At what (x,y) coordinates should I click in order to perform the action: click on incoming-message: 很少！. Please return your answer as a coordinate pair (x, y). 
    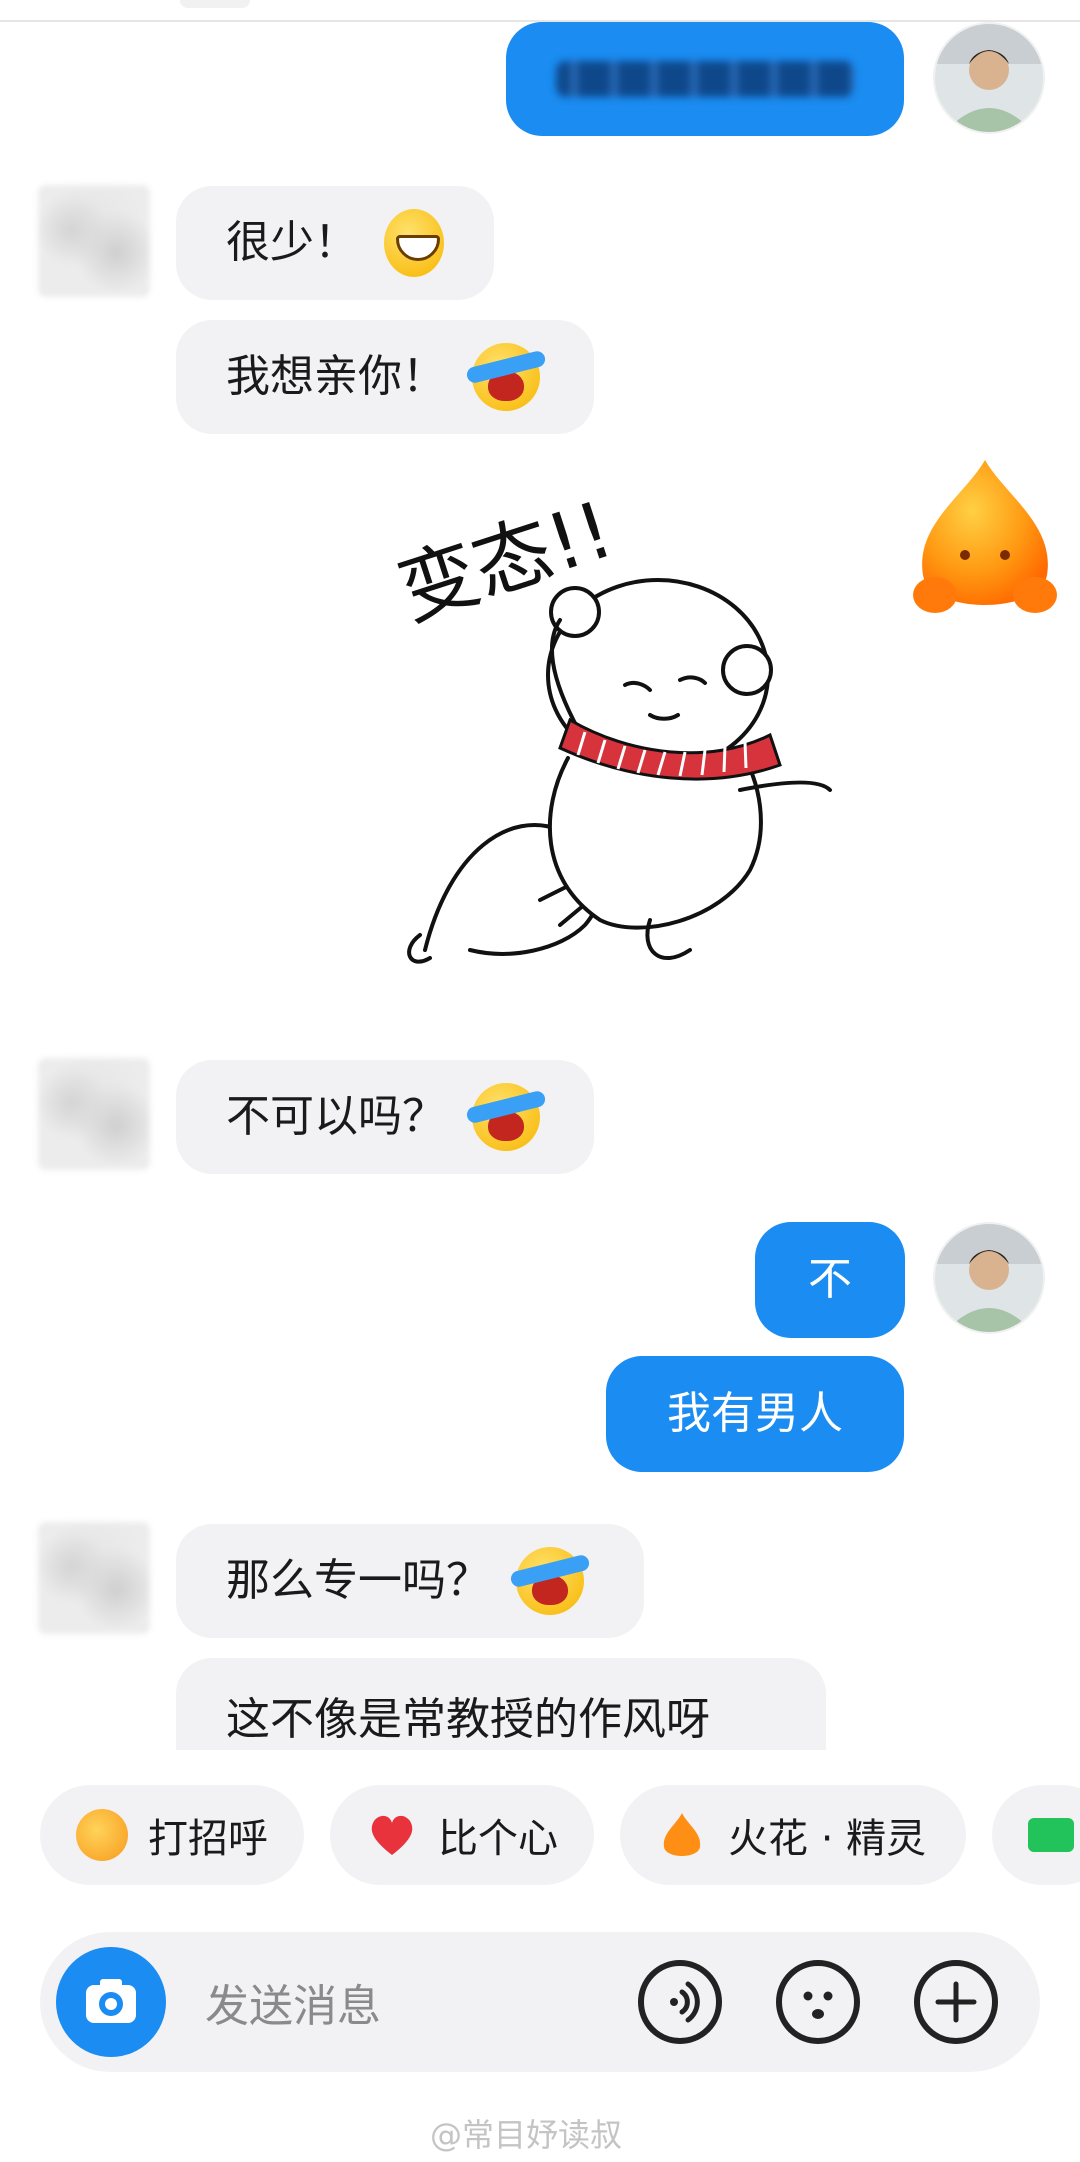
    Looking at the image, I should click on (335, 243).